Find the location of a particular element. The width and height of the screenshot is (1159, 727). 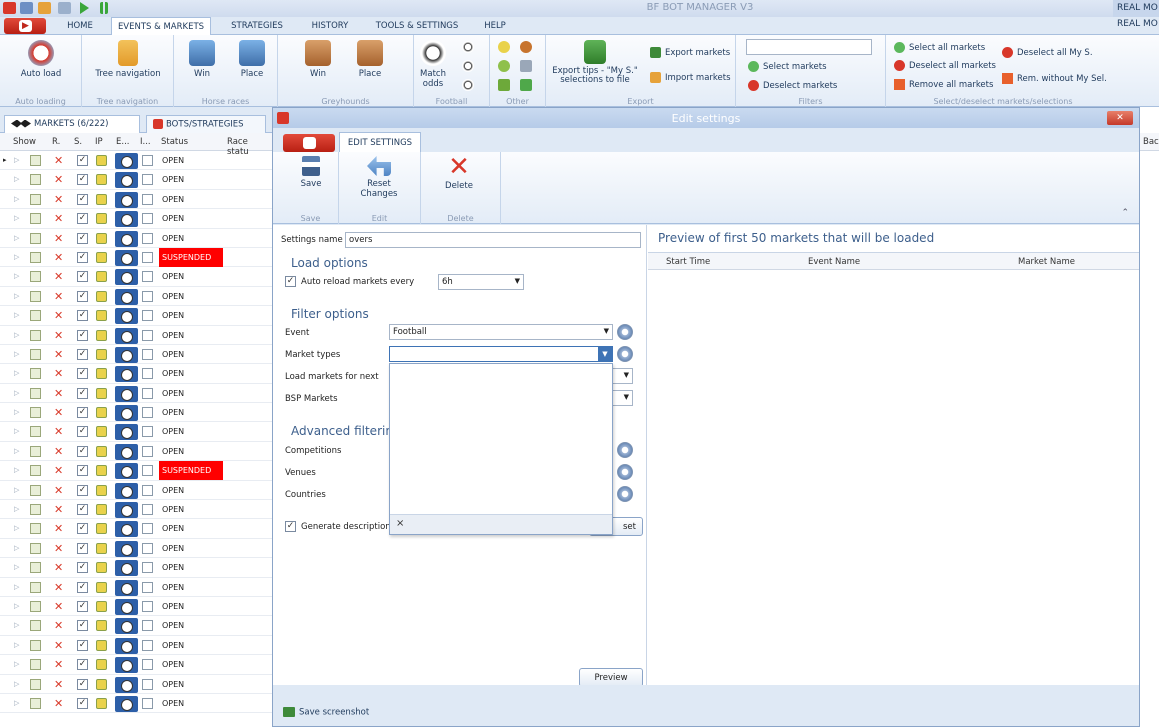

snooker-icon is located at coordinates (504, 85).